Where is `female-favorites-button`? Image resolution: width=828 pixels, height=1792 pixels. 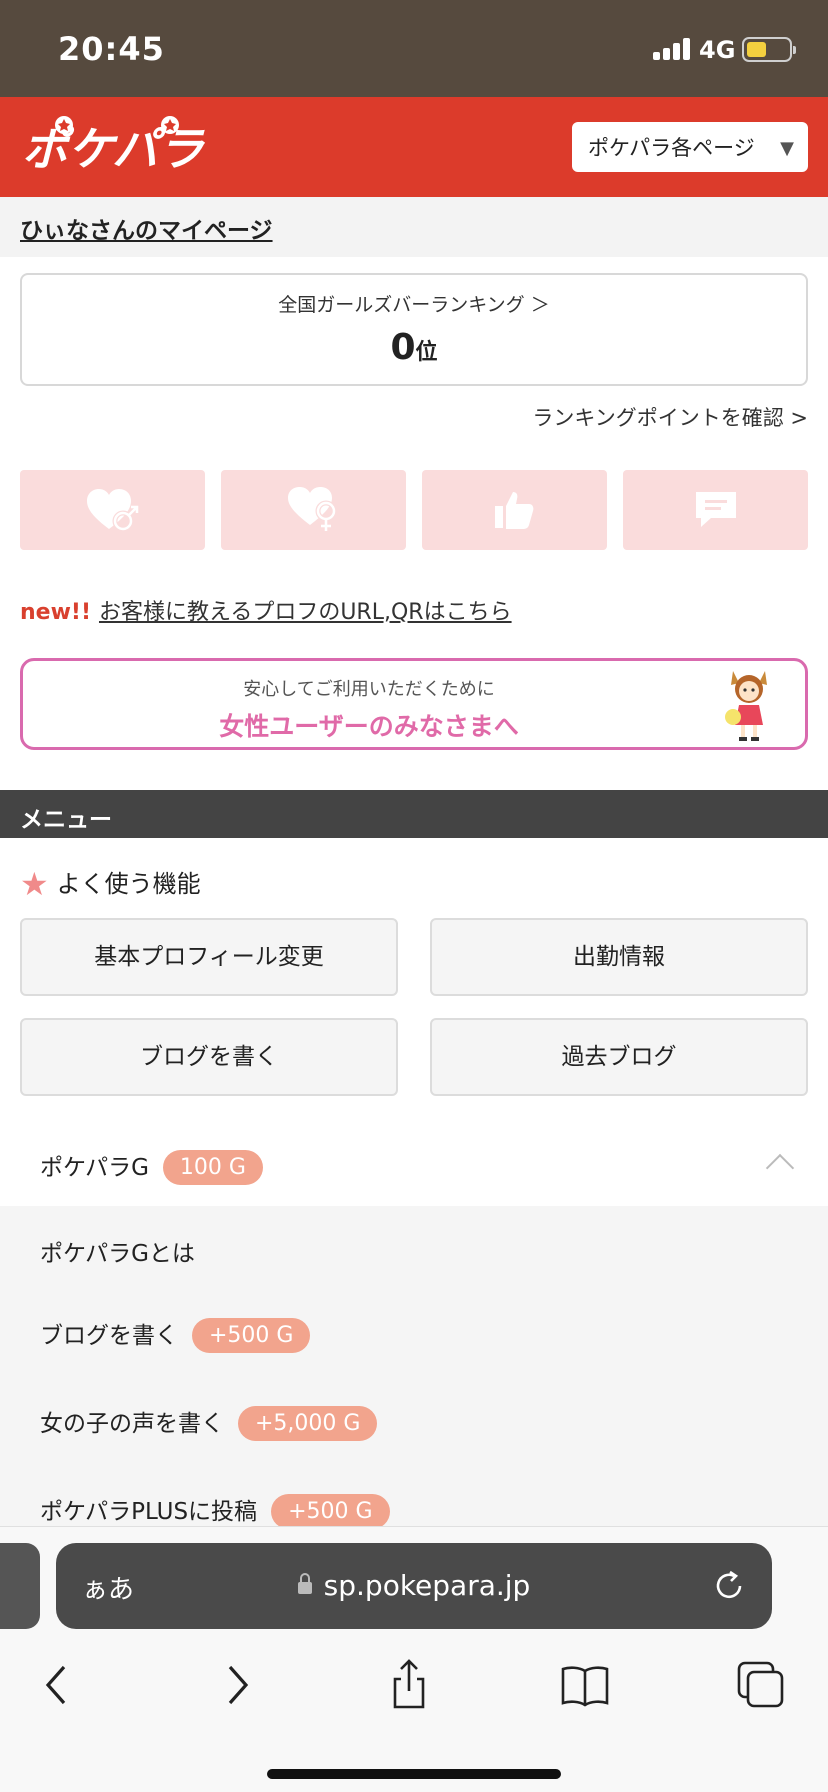 female-favorites-button is located at coordinates (313, 510).